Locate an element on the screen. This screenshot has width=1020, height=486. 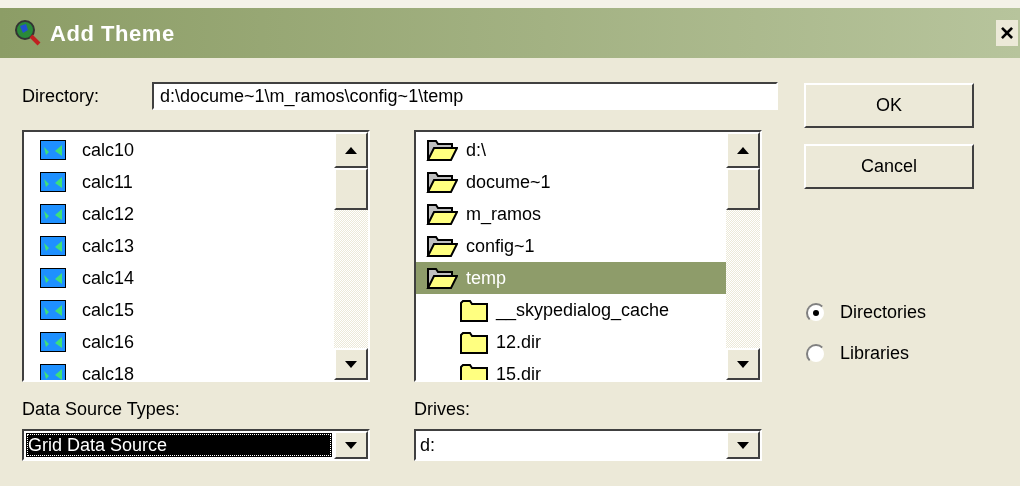
folder-item: d:\ is located at coordinates (571, 150).